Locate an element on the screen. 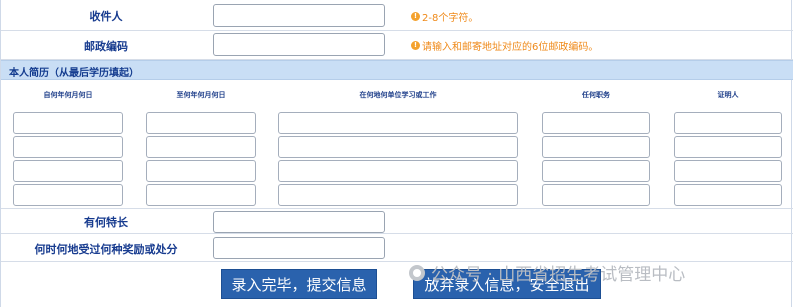  col-header-place: 在何地何单位学习或工作 is located at coordinates (398, 95).